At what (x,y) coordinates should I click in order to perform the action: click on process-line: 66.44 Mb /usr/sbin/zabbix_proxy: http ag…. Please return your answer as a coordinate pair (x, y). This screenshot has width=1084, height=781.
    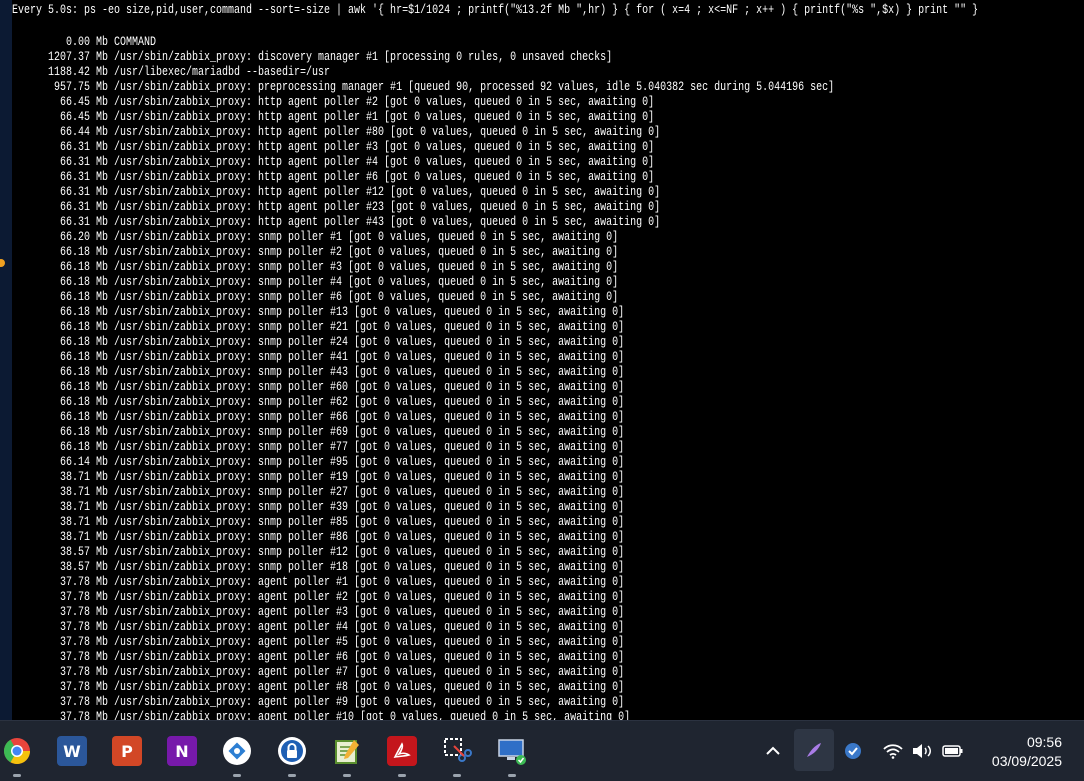
    Looking at the image, I should click on (336, 132).